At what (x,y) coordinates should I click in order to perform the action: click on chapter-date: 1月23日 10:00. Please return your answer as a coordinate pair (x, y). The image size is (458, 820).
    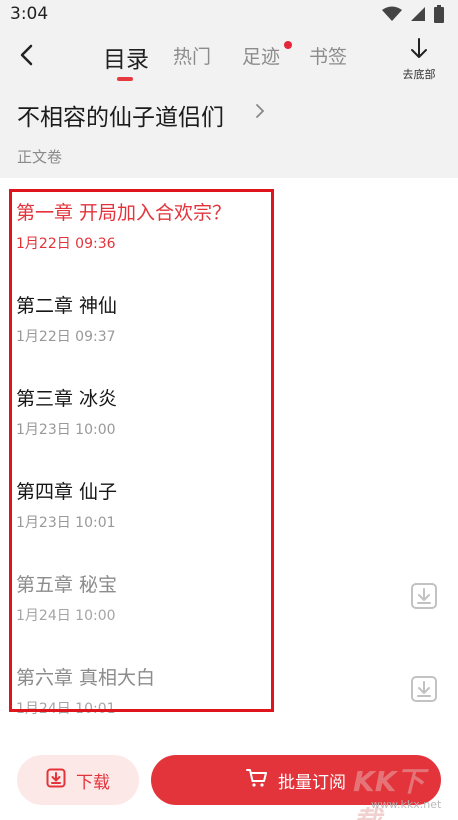
    Looking at the image, I should click on (66, 430).